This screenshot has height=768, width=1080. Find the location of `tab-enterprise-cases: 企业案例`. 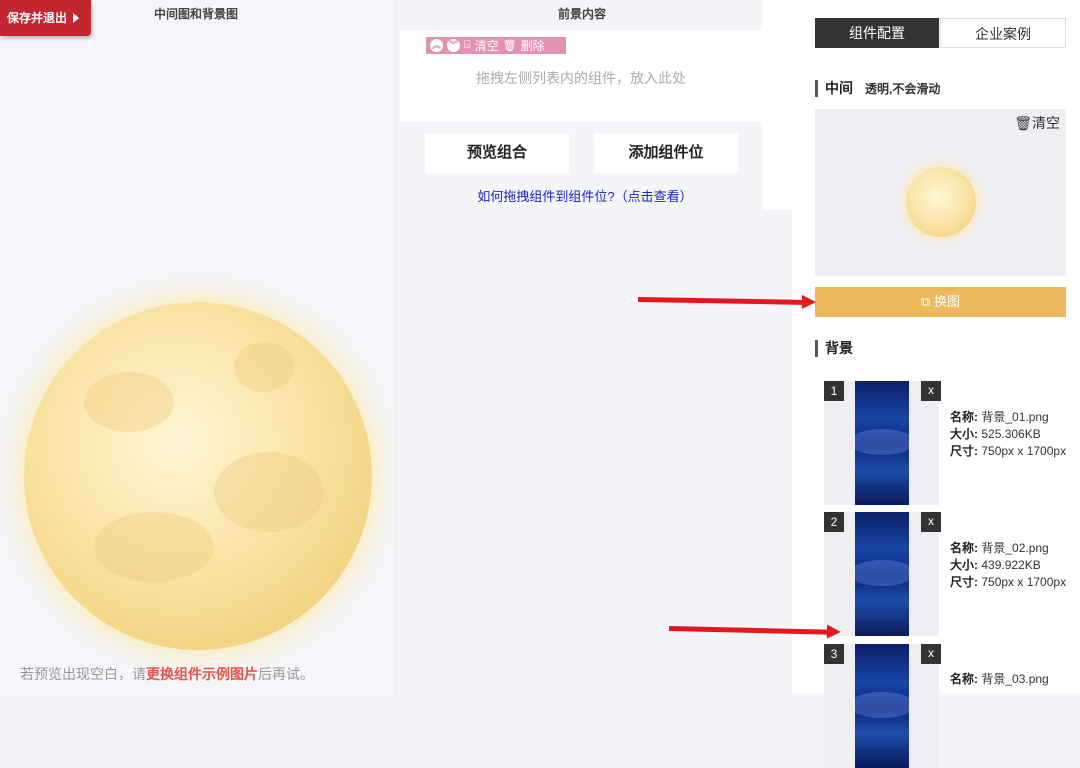

tab-enterprise-cases: 企业案例 is located at coordinates (1003, 33).